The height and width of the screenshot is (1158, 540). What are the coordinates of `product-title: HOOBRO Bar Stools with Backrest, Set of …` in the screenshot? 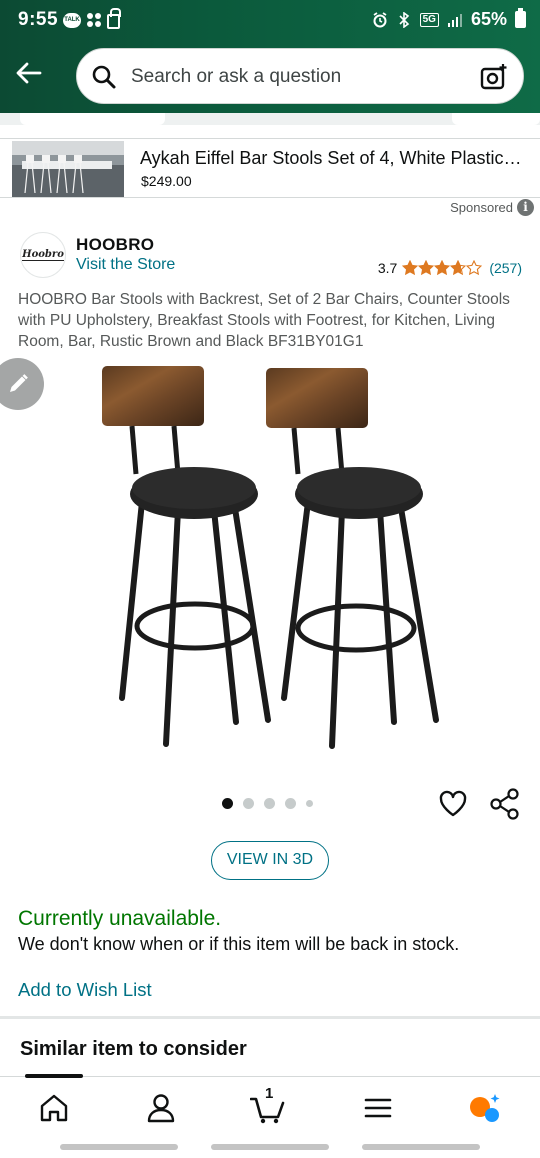 It's located at (264, 320).